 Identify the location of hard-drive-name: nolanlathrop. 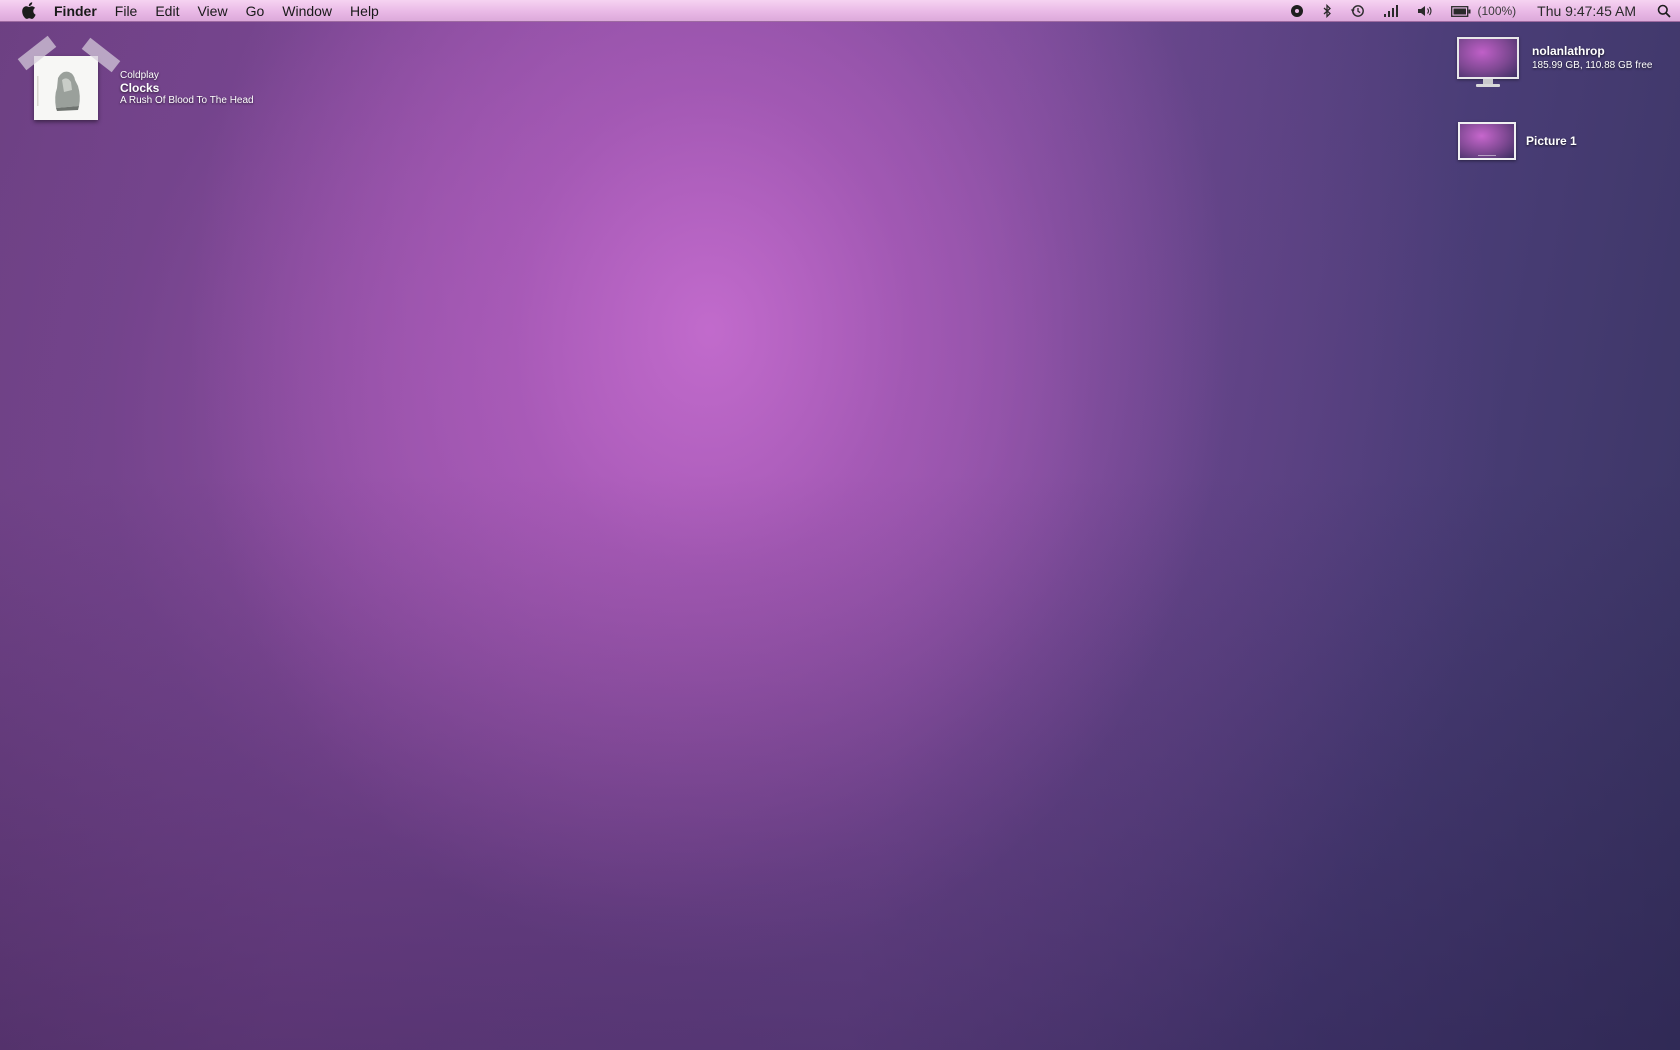
(1568, 50).